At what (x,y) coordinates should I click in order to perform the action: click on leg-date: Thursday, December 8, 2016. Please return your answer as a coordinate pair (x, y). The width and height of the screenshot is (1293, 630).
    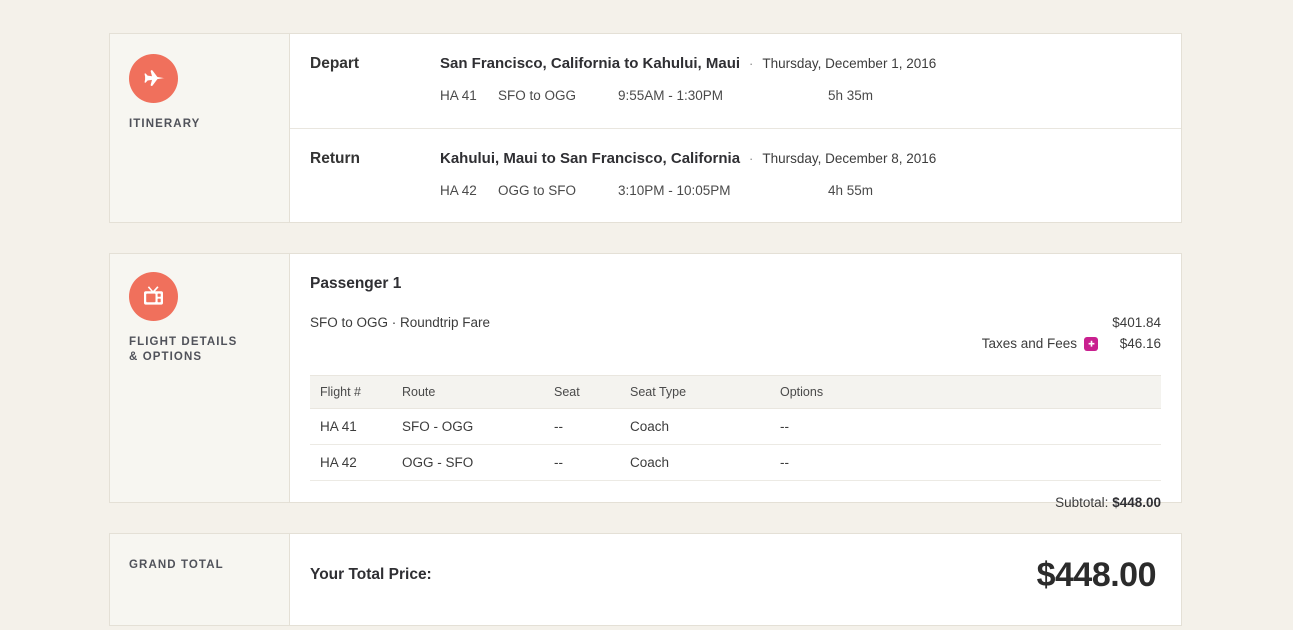
    Looking at the image, I should click on (849, 158).